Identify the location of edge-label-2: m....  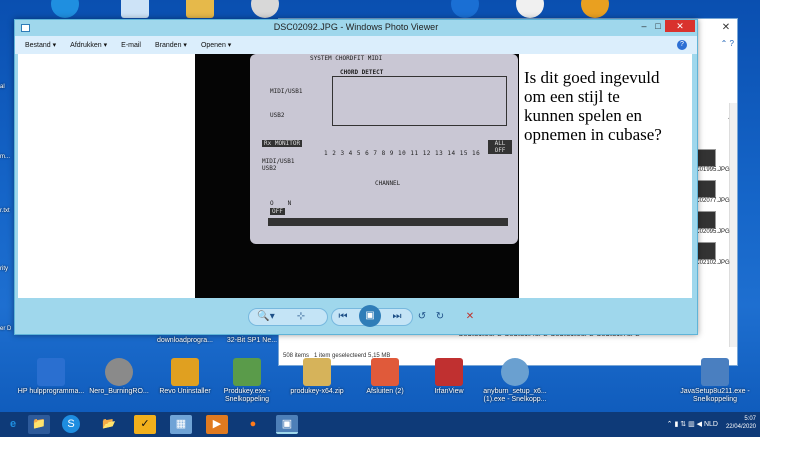
(5, 157).